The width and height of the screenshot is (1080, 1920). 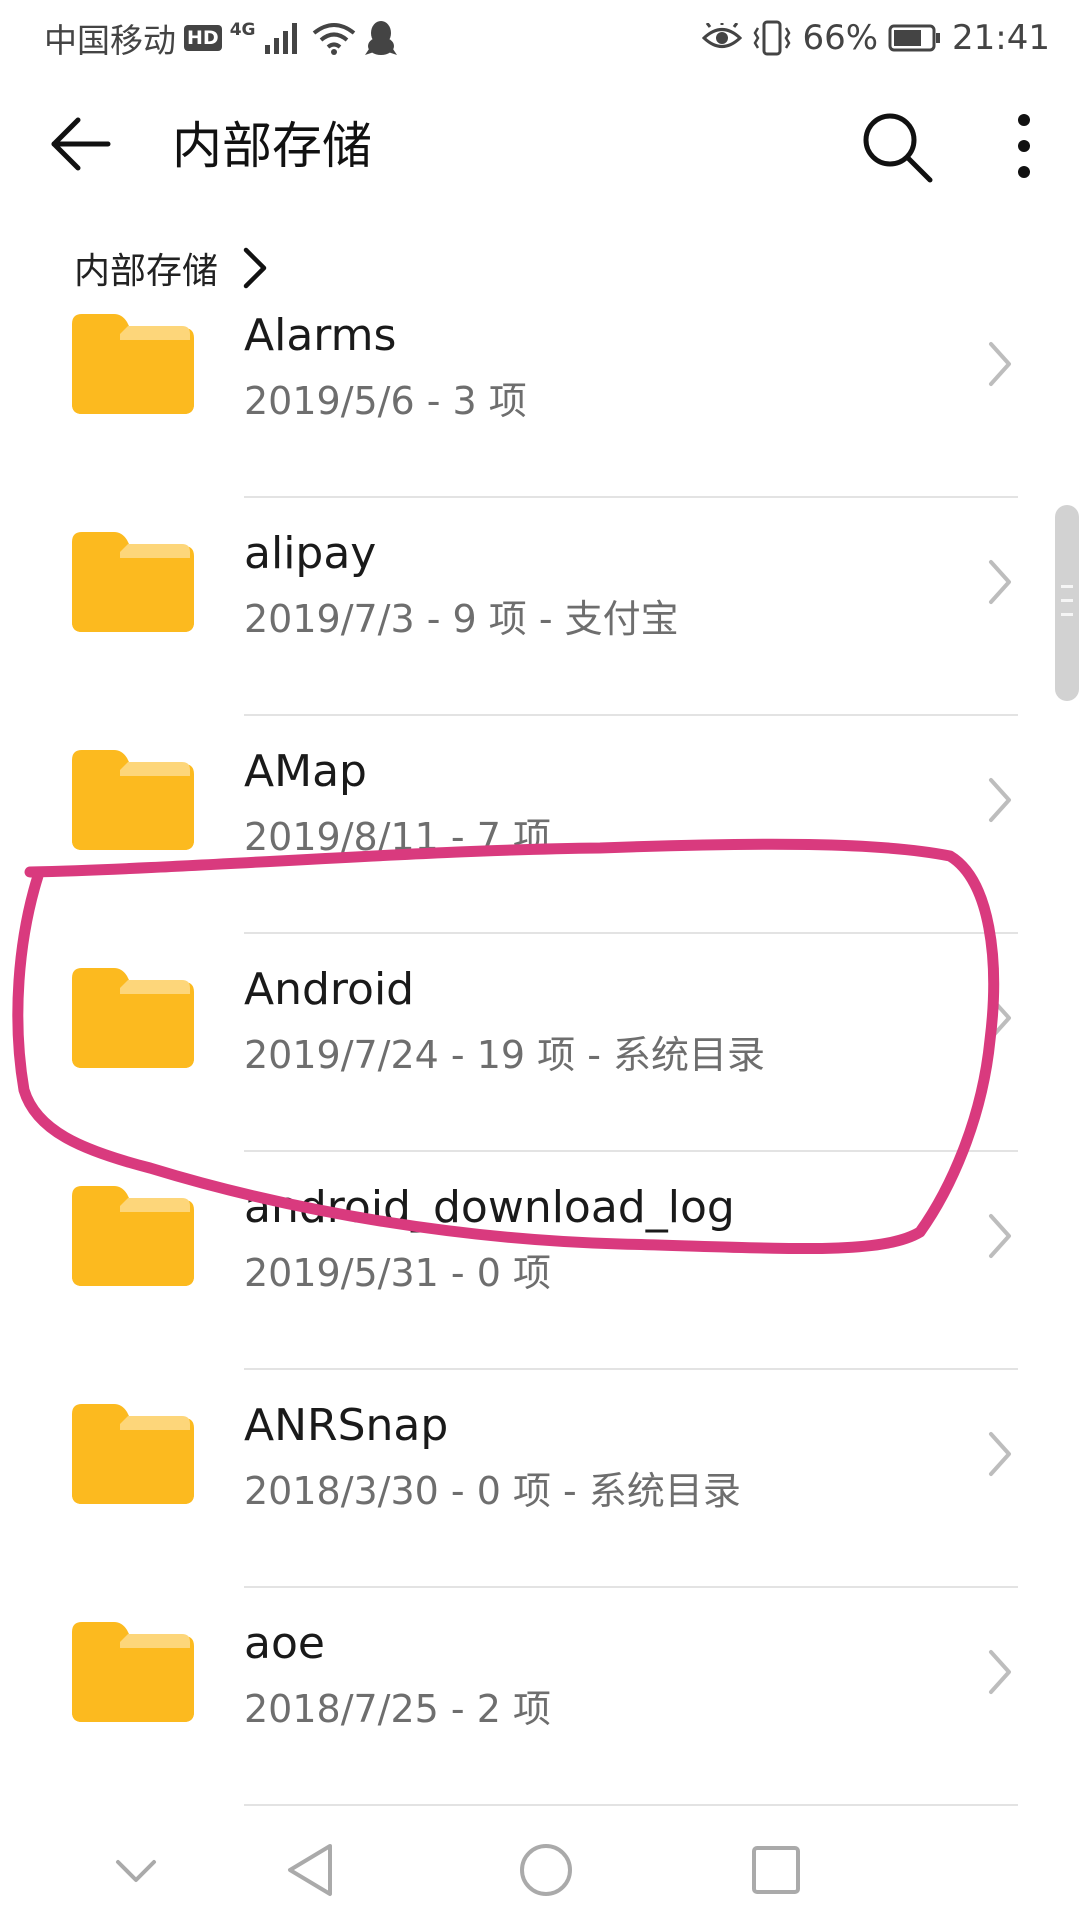 What do you see at coordinates (80, 144) in the screenshot?
I see `back-arrow-icon` at bounding box center [80, 144].